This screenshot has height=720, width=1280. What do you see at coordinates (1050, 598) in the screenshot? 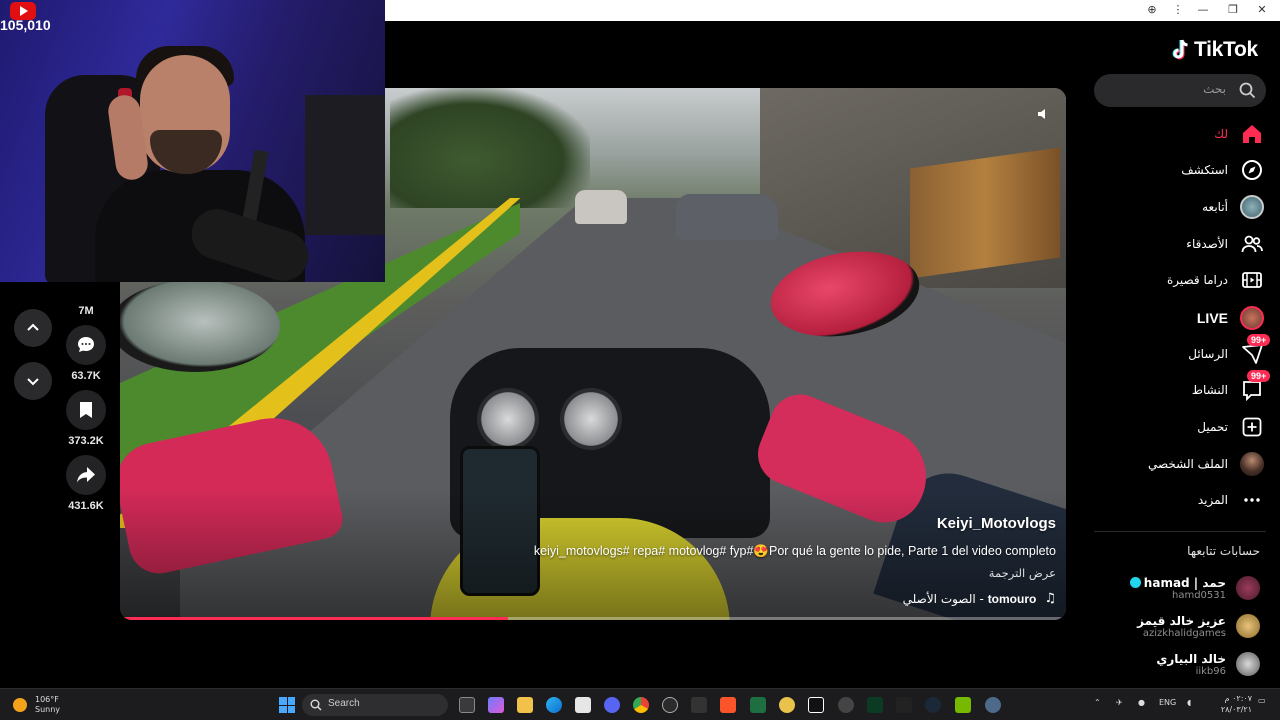
I see `music-note-icon: ♫` at bounding box center [1050, 598].